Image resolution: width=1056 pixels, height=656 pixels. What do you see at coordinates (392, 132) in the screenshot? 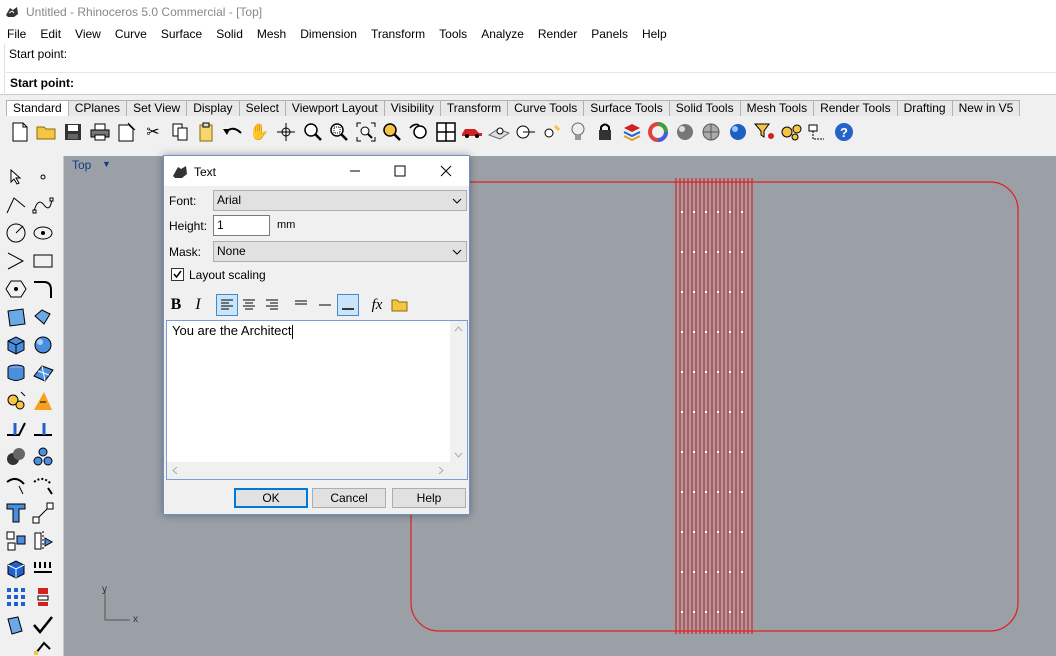
I see `zoom-selected-icon` at bounding box center [392, 132].